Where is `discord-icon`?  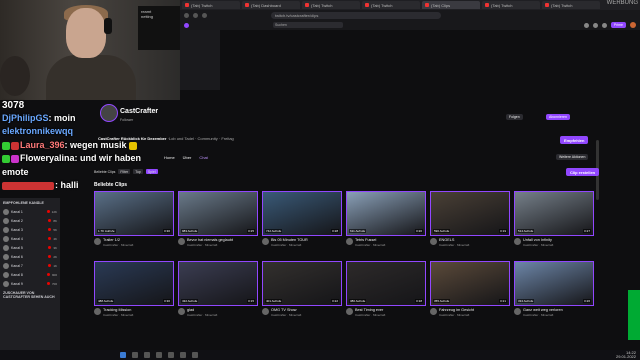
discord-icon is located at coordinates (171, 355).